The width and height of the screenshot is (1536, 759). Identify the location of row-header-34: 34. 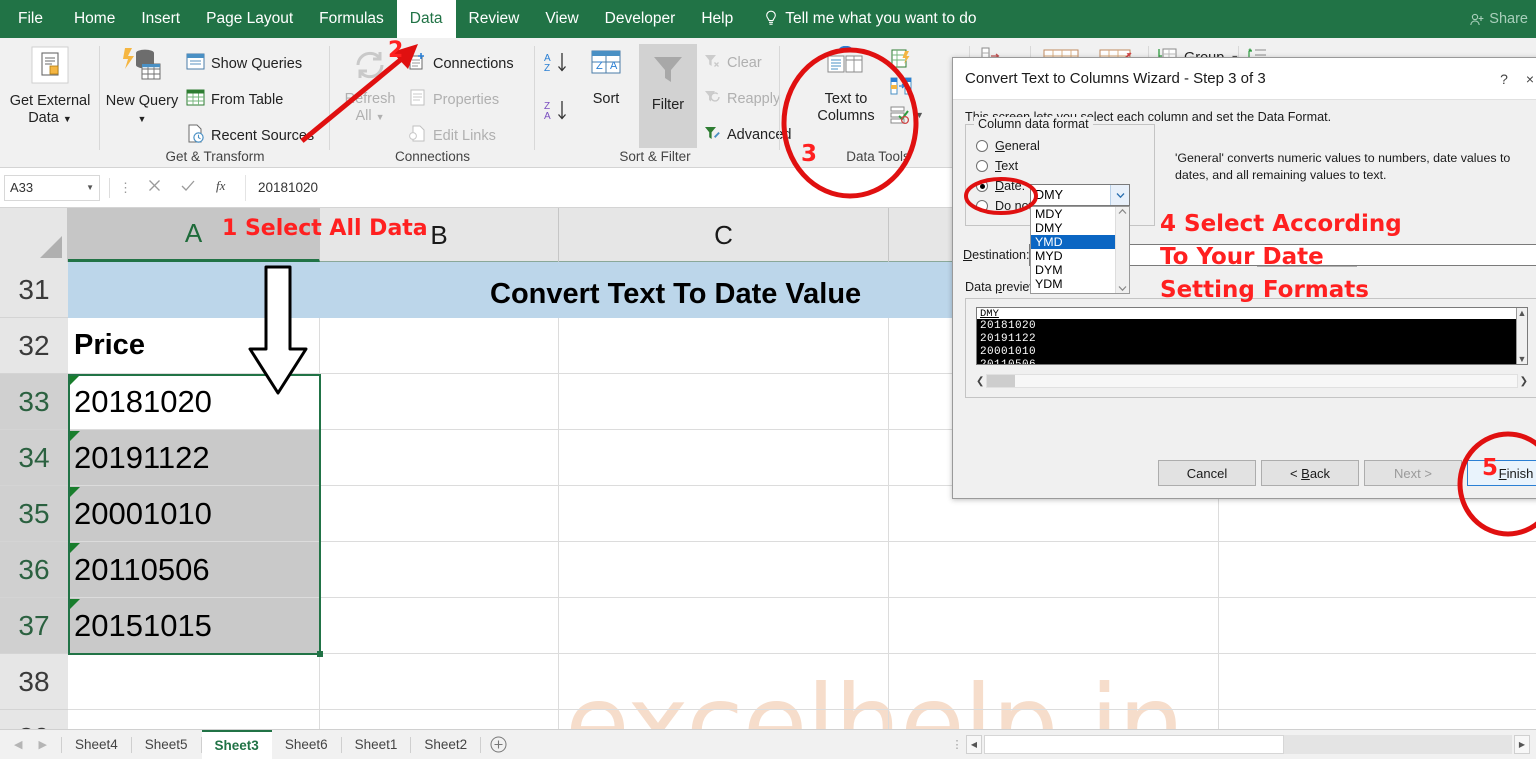
(34, 458).